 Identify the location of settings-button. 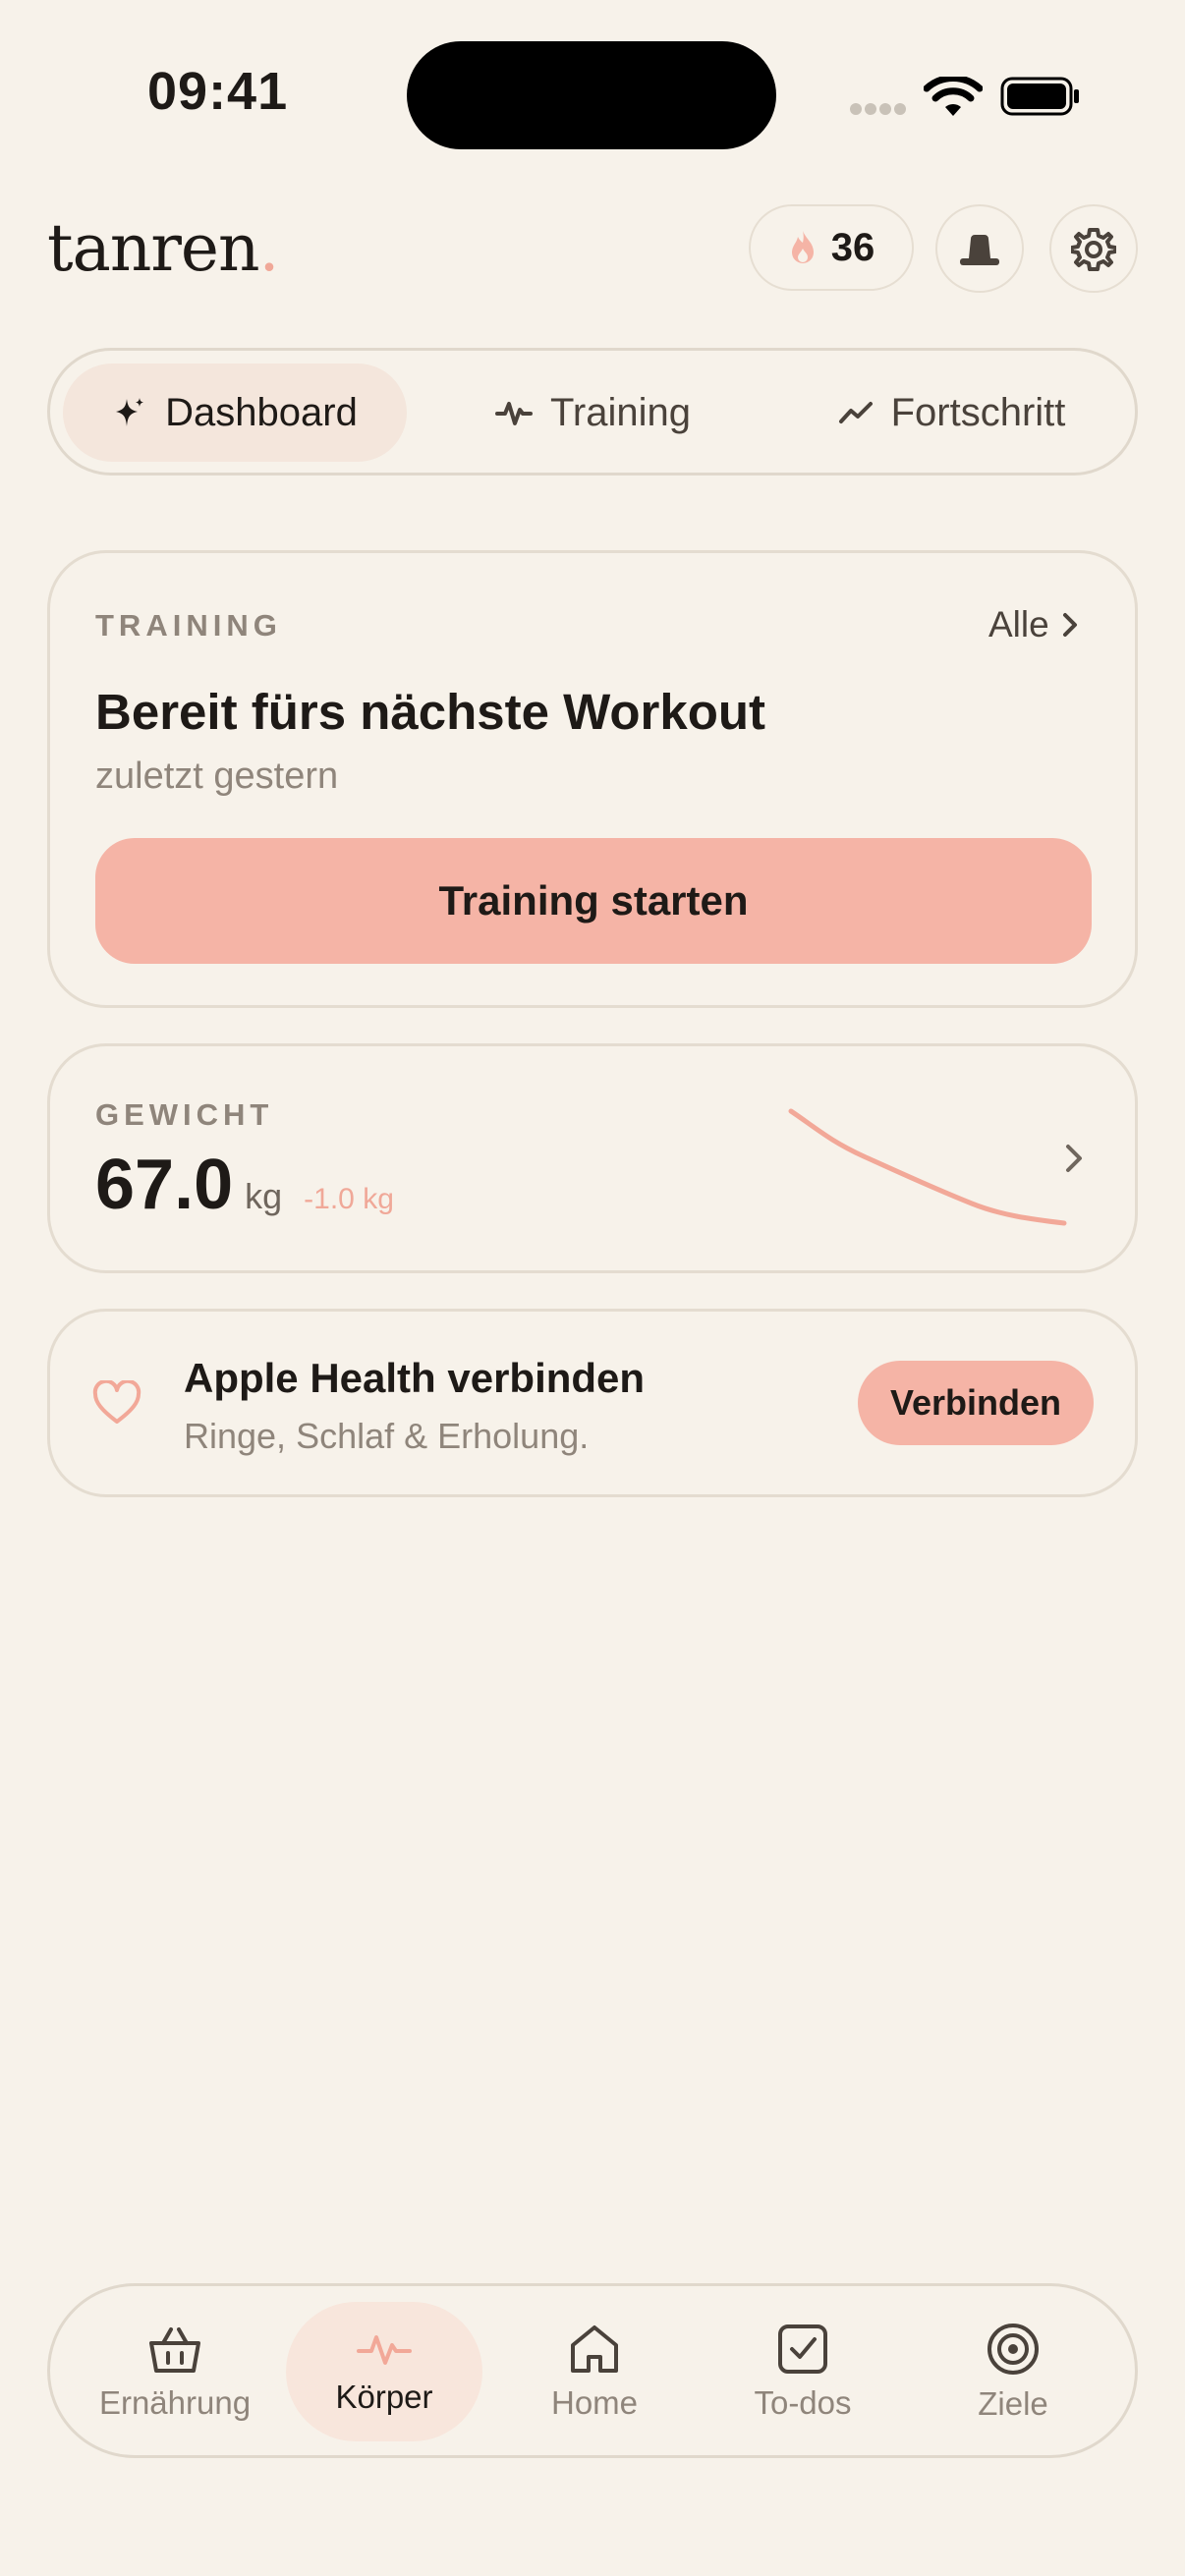
(1093, 248).